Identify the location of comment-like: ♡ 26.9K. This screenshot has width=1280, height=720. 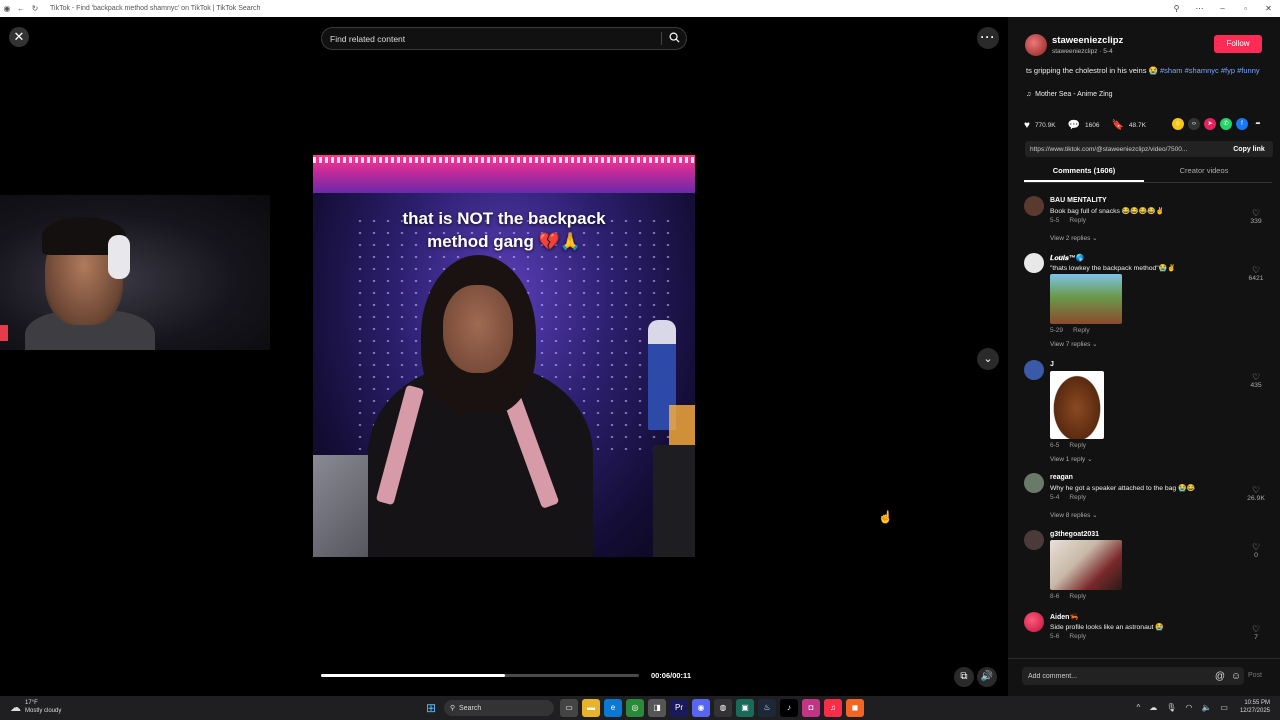
(1256, 493).